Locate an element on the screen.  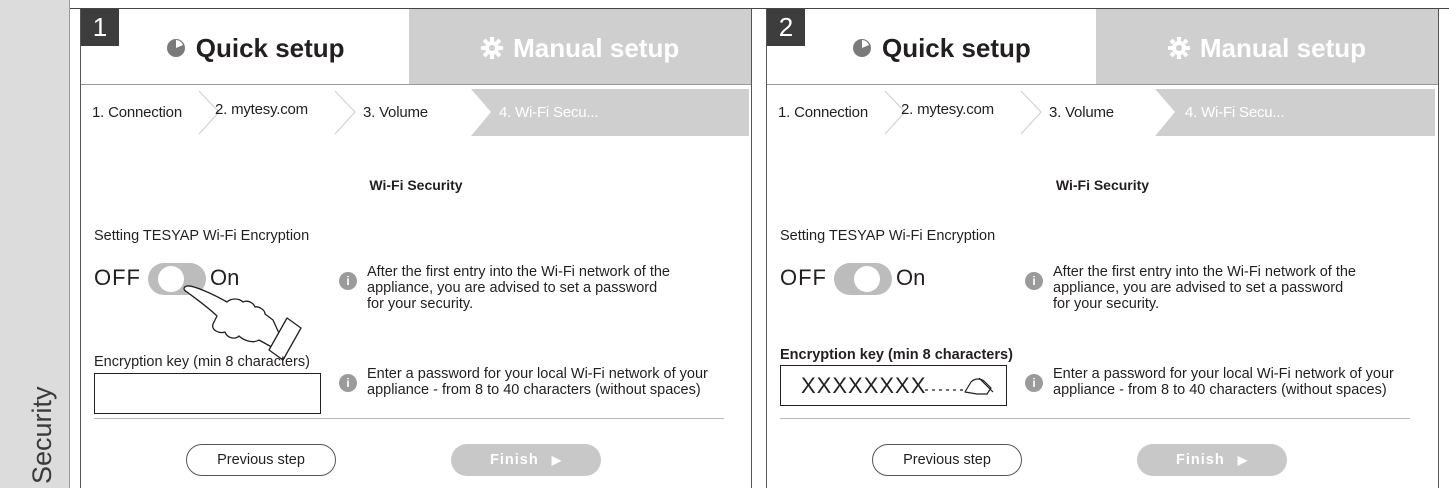
side-label: Security is located at coordinates (42, 435).